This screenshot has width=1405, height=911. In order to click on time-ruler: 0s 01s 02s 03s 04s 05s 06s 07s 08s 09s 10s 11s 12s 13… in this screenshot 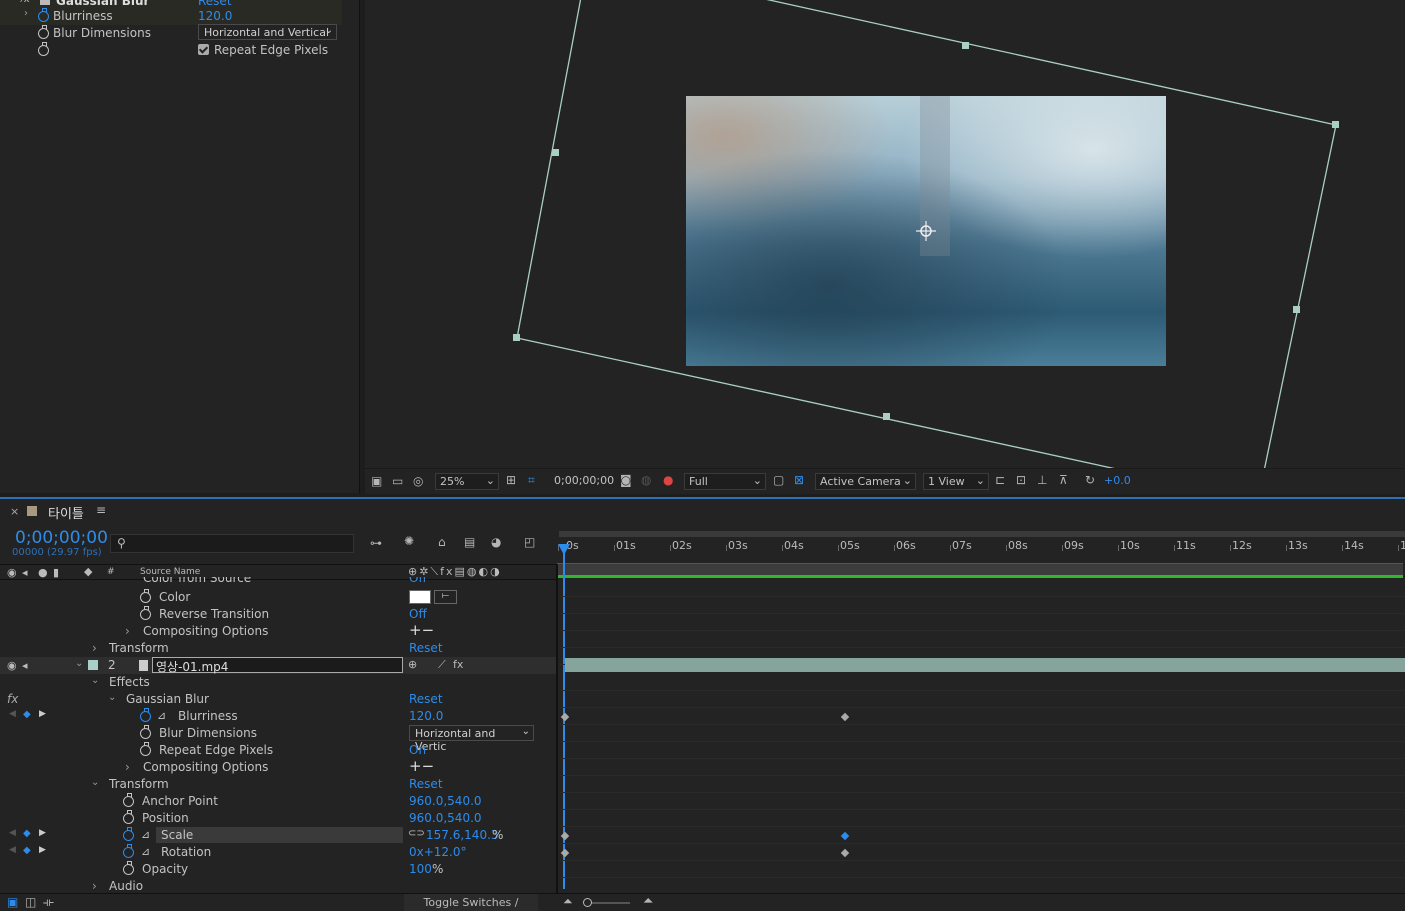, I will do `click(981, 554)`.